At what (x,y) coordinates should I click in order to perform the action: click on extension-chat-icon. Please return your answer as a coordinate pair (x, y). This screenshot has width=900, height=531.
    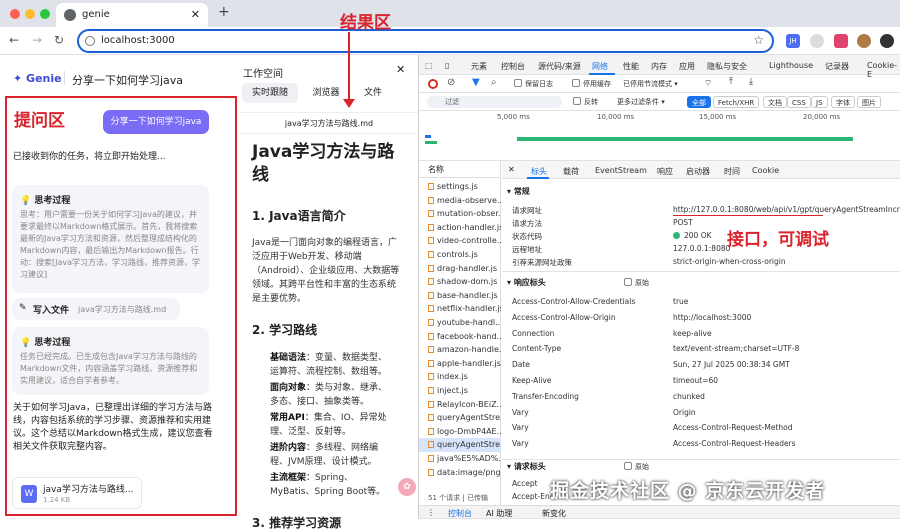
    Looking at the image, I should click on (817, 41).